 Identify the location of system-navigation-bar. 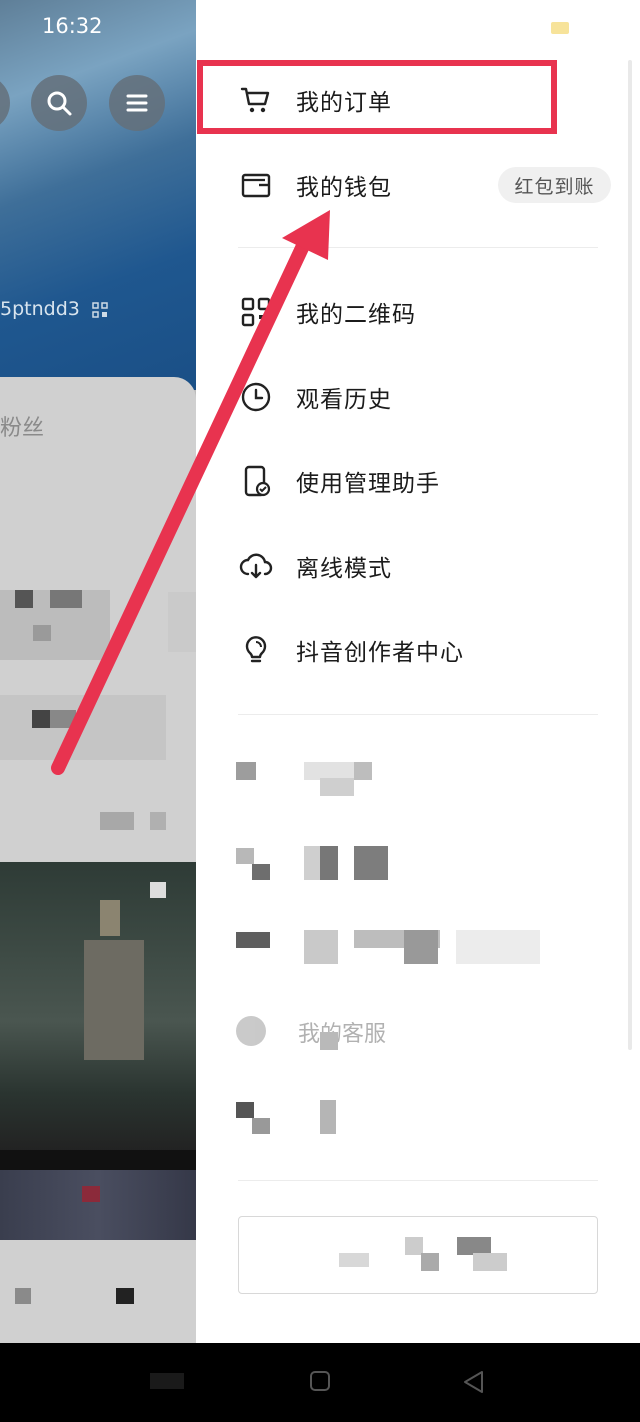
(320, 1382).